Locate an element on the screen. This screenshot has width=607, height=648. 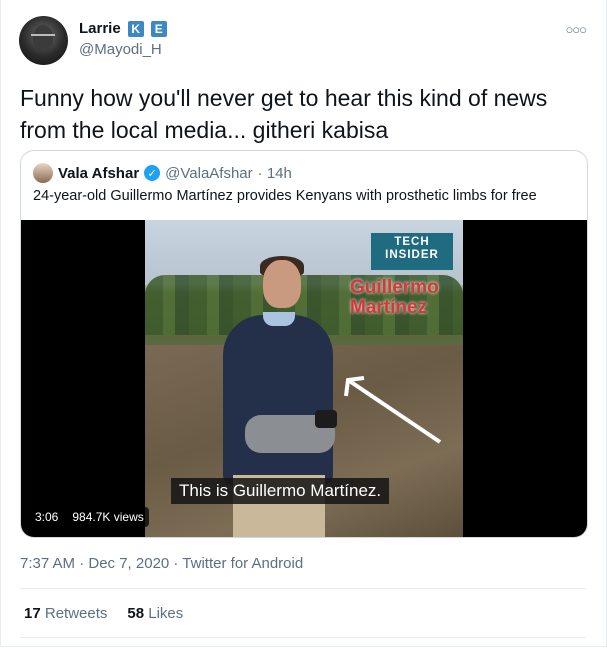
verified-badge-icon: ✓ is located at coordinates (152, 173).